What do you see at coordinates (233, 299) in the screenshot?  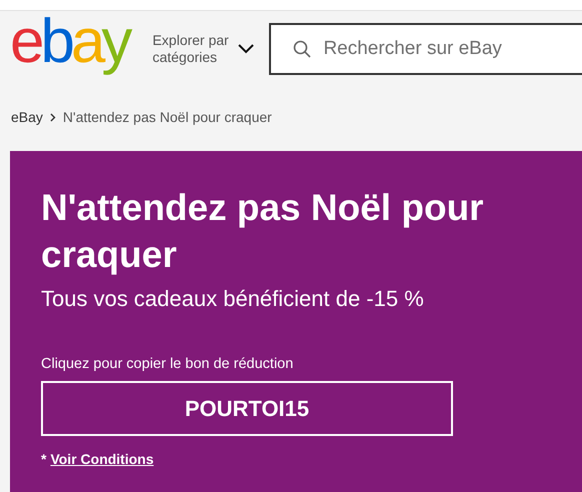 I see `banner-subtitle: Tous vos cadeaux bénéficient de -15 %` at bounding box center [233, 299].